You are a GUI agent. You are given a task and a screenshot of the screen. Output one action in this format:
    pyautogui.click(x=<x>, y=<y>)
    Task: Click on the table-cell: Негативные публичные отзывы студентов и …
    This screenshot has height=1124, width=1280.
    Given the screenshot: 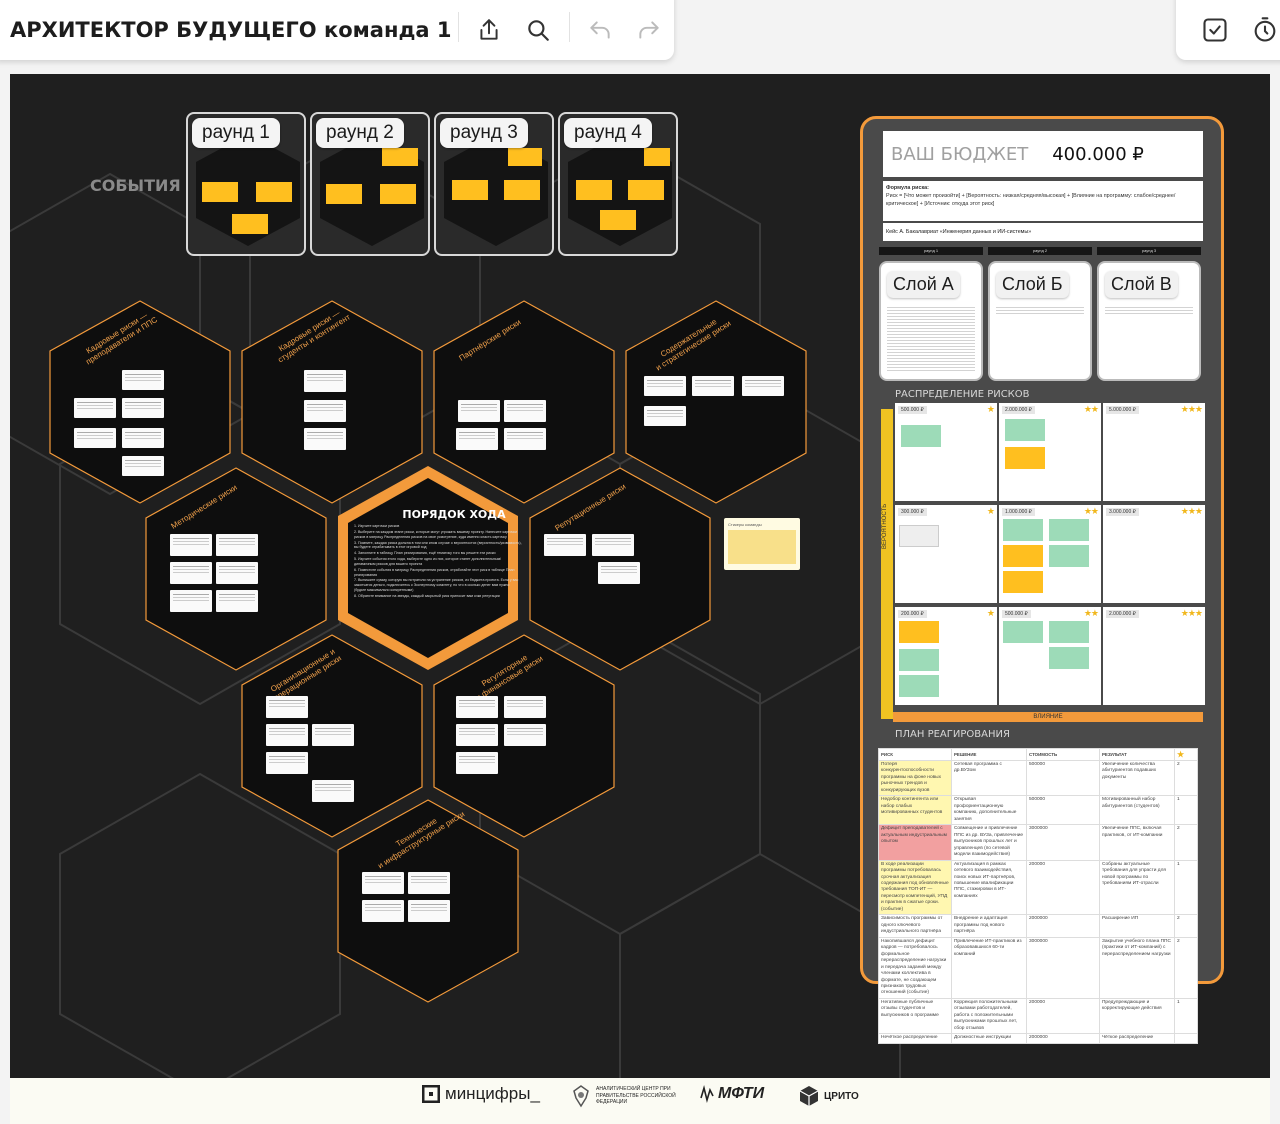 What is the action you would take?
    pyautogui.click(x=915, y=1016)
    